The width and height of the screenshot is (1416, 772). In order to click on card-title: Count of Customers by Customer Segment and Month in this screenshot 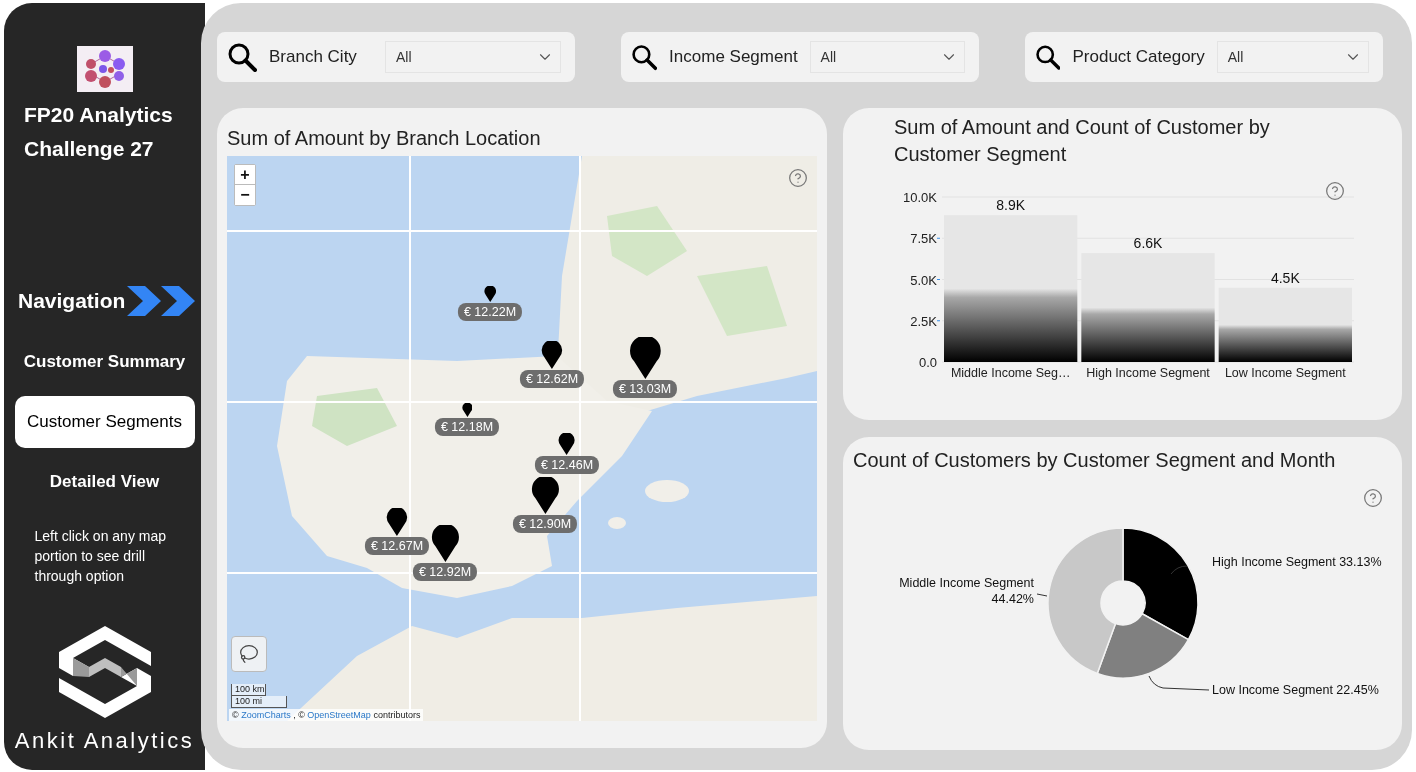, I will do `click(1094, 460)`.